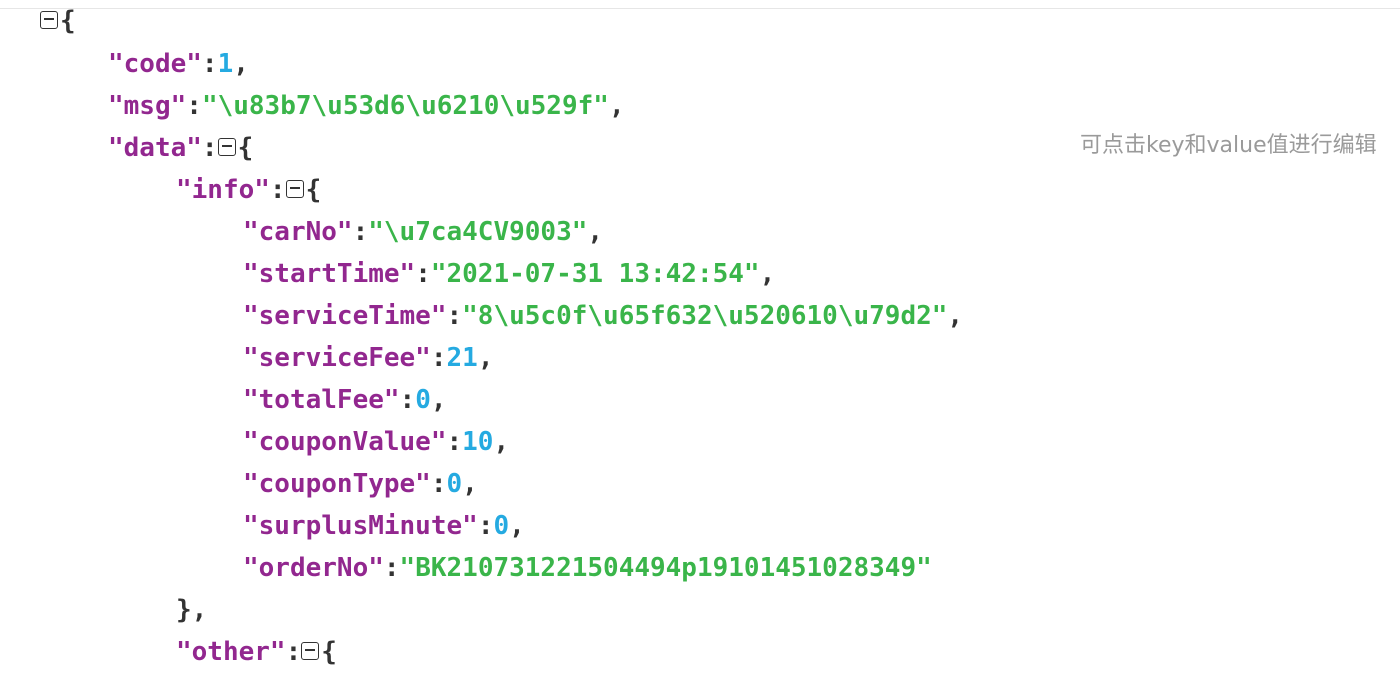  I want to click on json-root-line: {, so click(58, 21).